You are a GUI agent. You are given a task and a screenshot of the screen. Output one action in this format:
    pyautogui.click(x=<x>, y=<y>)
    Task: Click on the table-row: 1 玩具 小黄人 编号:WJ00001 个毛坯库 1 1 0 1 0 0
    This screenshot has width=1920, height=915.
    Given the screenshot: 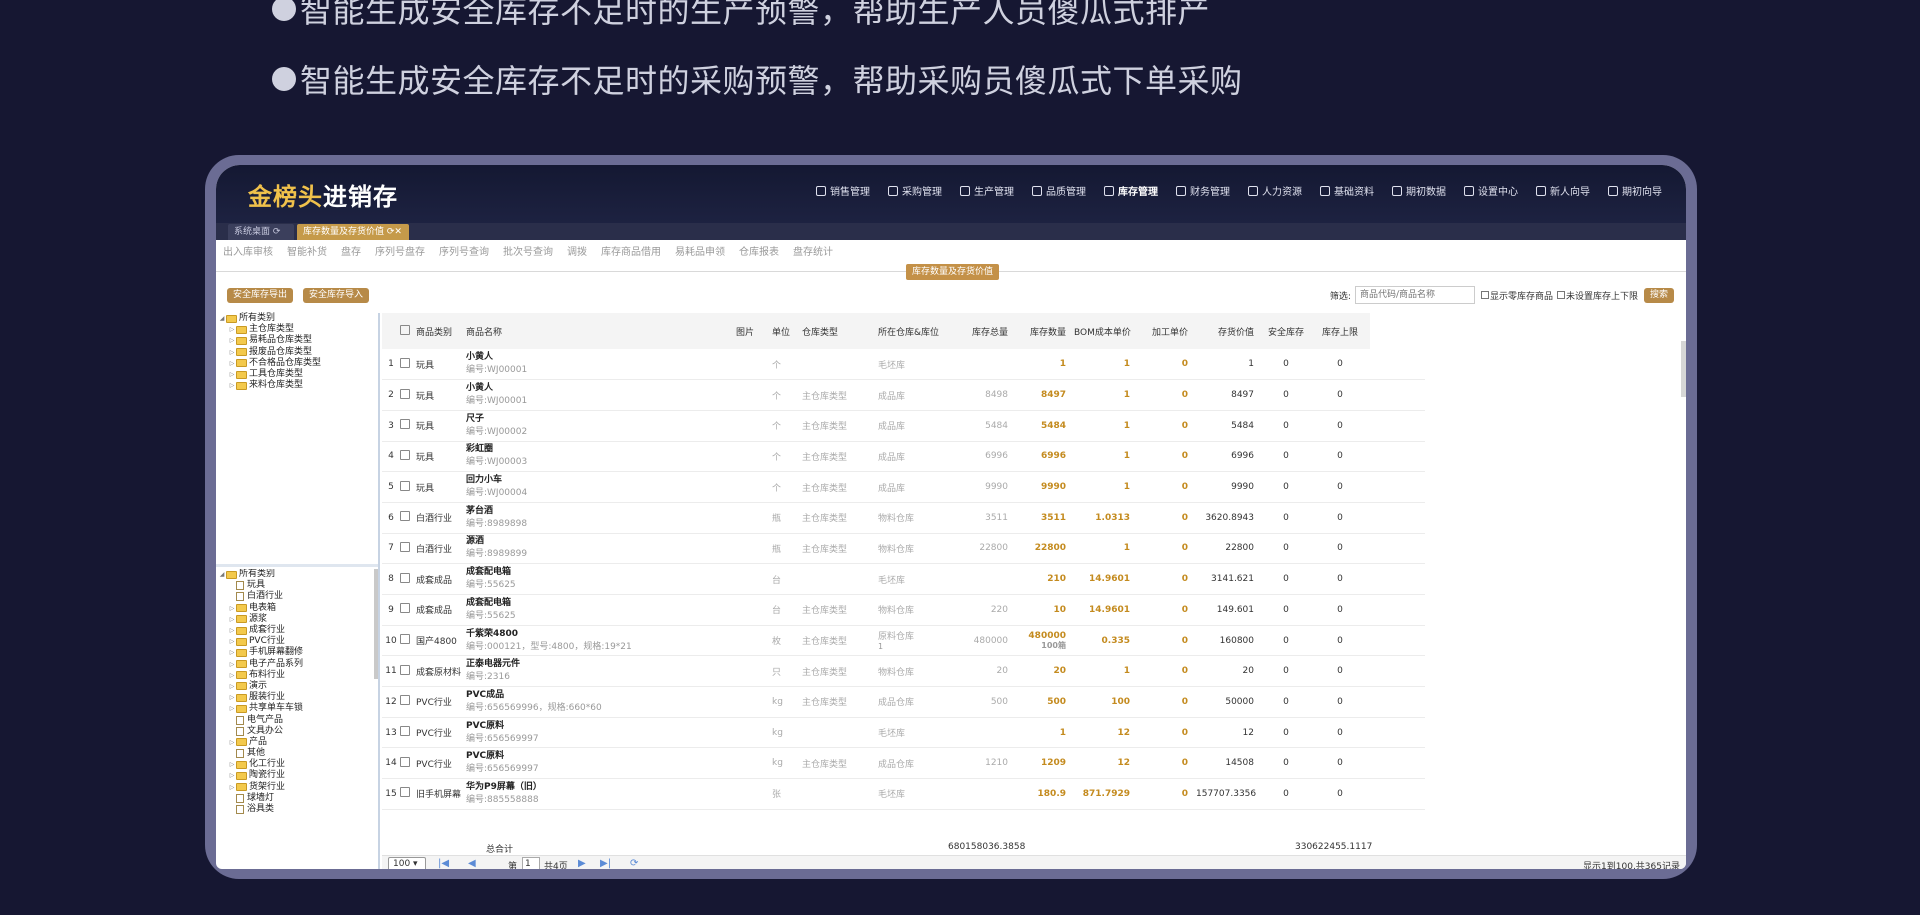 What is the action you would take?
    pyautogui.click(x=903, y=365)
    